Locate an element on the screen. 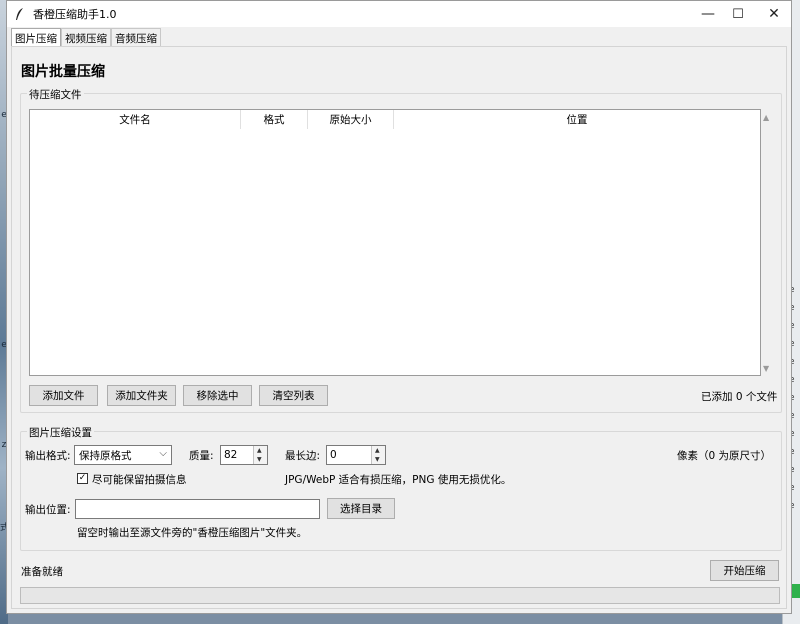 The width and height of the screenshot is (800, 624). max-side-value: 0 is located at coordinates (333, 455).